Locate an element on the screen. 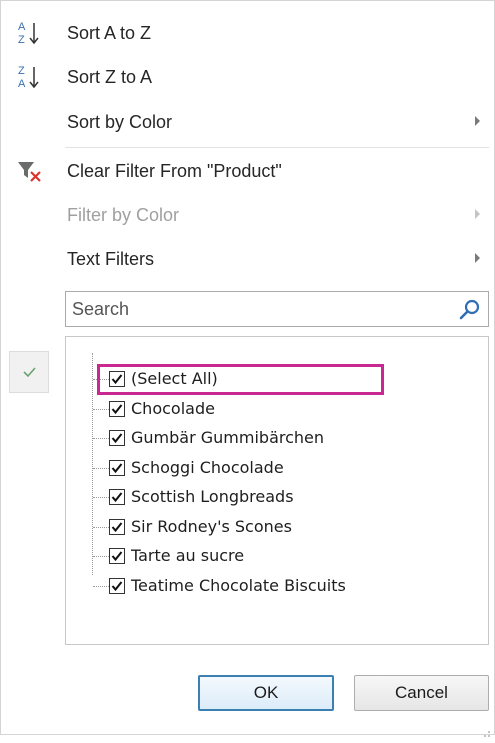  list-item: Sir Rodney's Scones is located at coordinates (276, 527).